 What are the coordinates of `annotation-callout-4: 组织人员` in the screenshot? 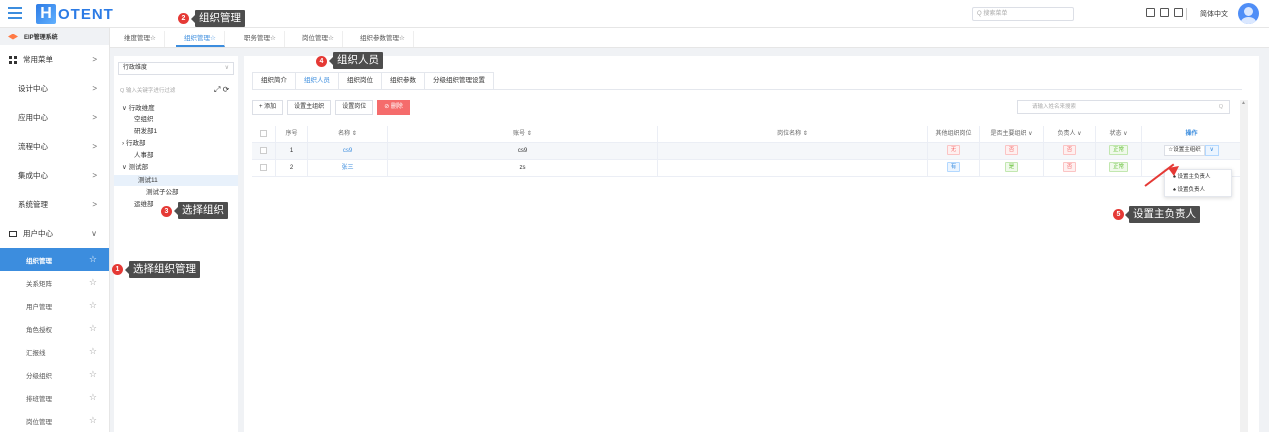 It's located at (356, 60).